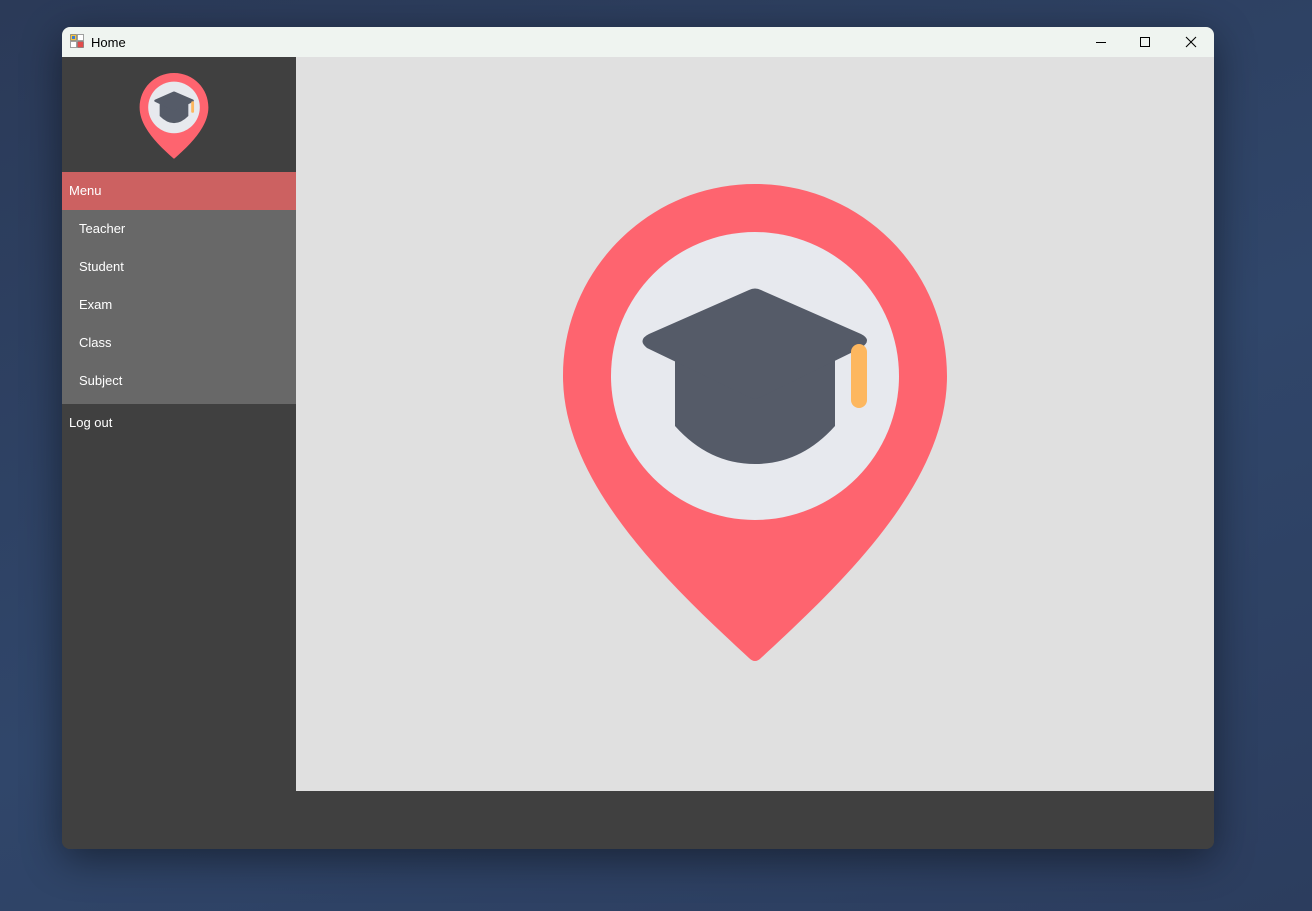 The image size is (1312, 911). What do you see at coordinates (179, 191) in the screenshot?
I see `menu-header: Menu` at bounding box center [179, 191].